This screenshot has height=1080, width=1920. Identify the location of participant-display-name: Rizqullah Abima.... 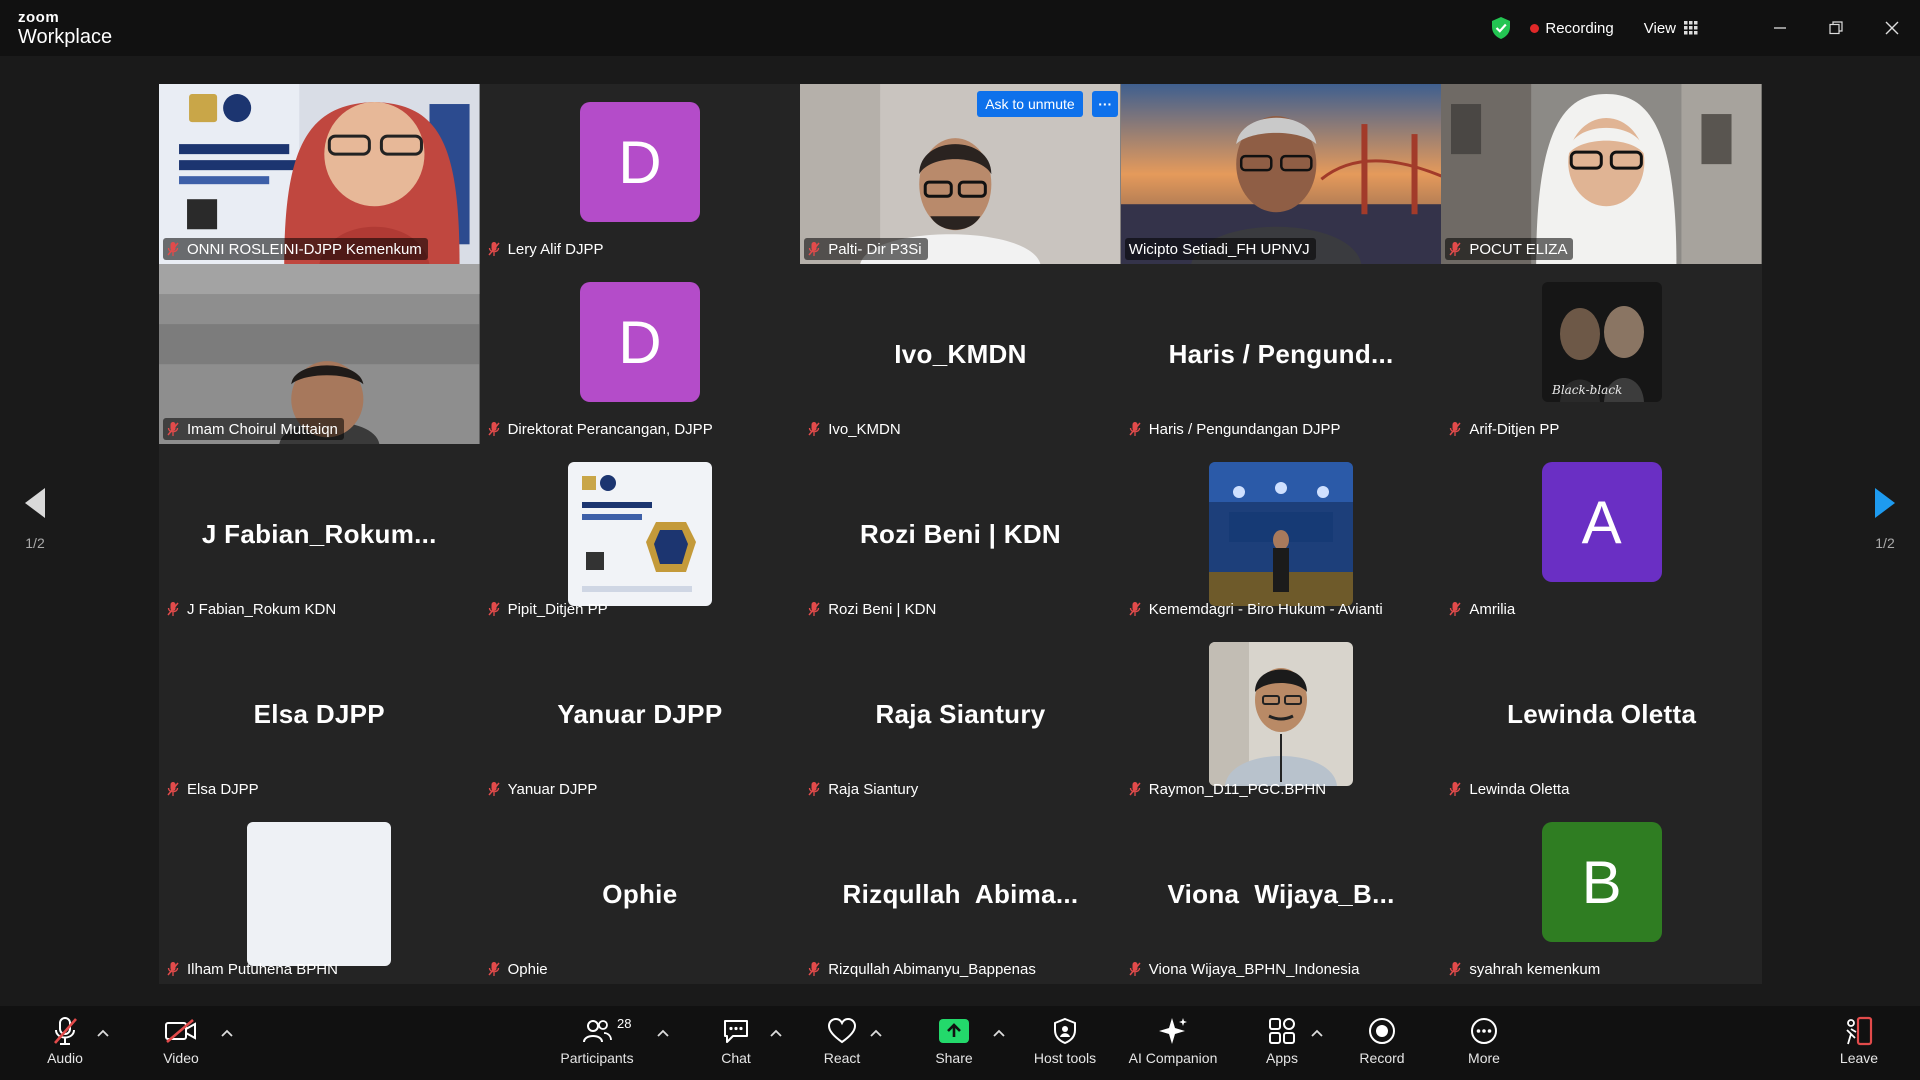
(960, 893).